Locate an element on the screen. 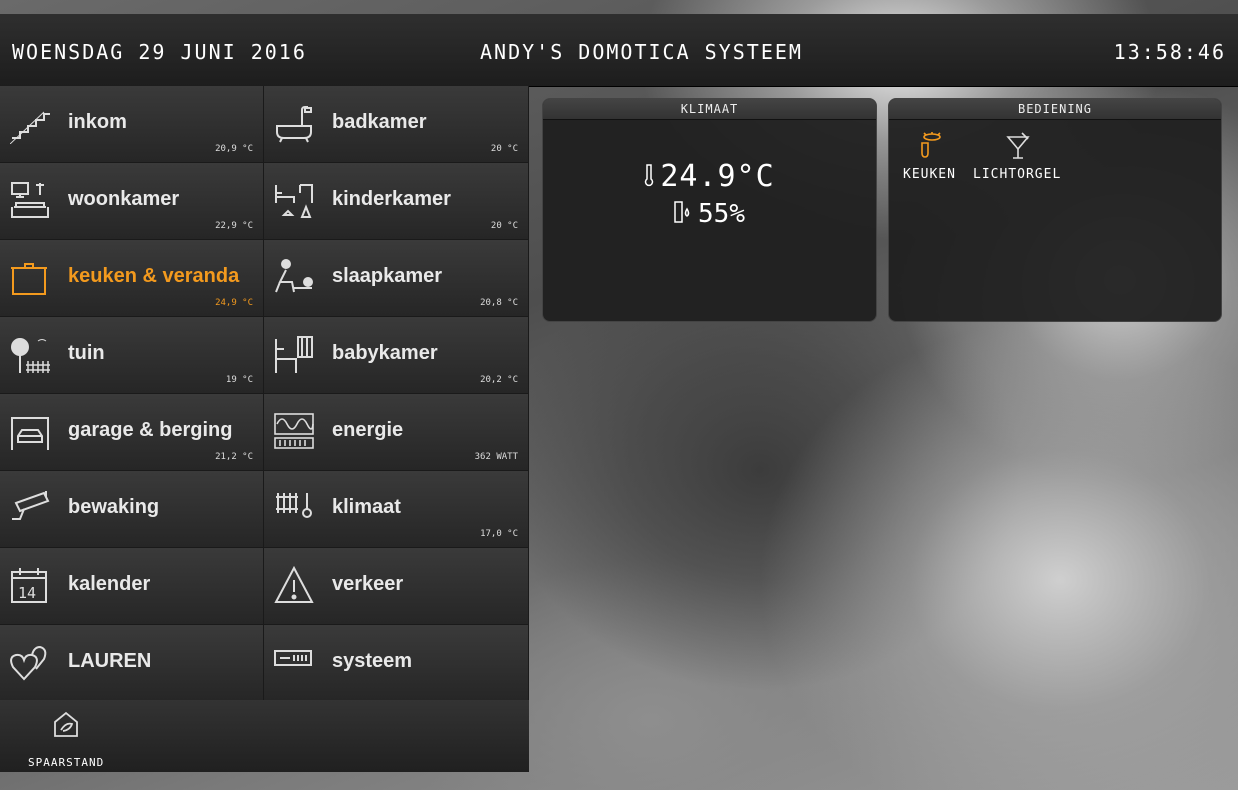 This screenshot has height=790, width=1238. room-name: systeem is located at coordinates (372, 661).